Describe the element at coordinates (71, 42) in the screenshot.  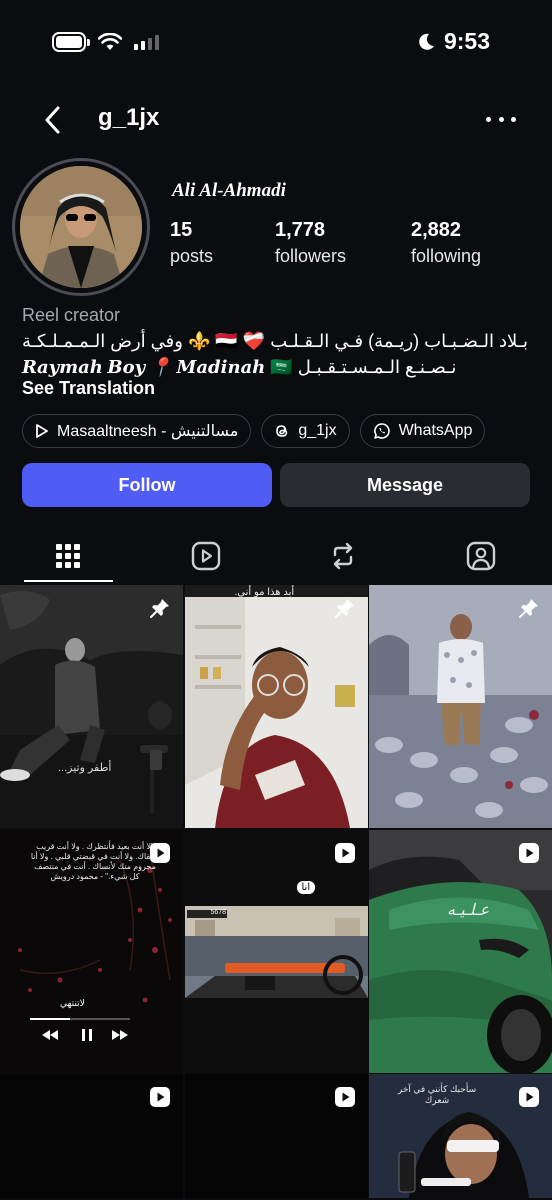
I see `battery-icon` at that location.